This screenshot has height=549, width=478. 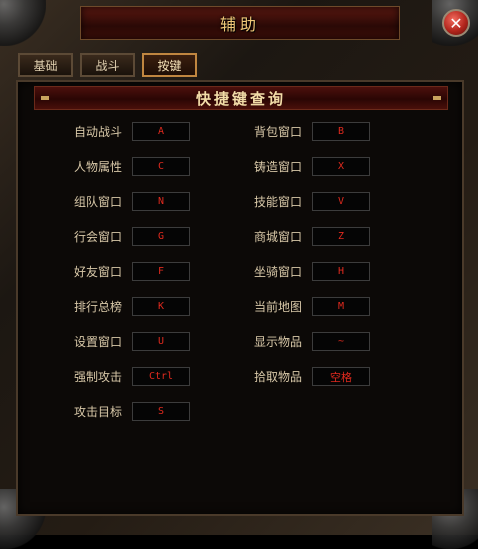 I want to click on tab-combat-label: 战斗, so click(x=107, y=65).